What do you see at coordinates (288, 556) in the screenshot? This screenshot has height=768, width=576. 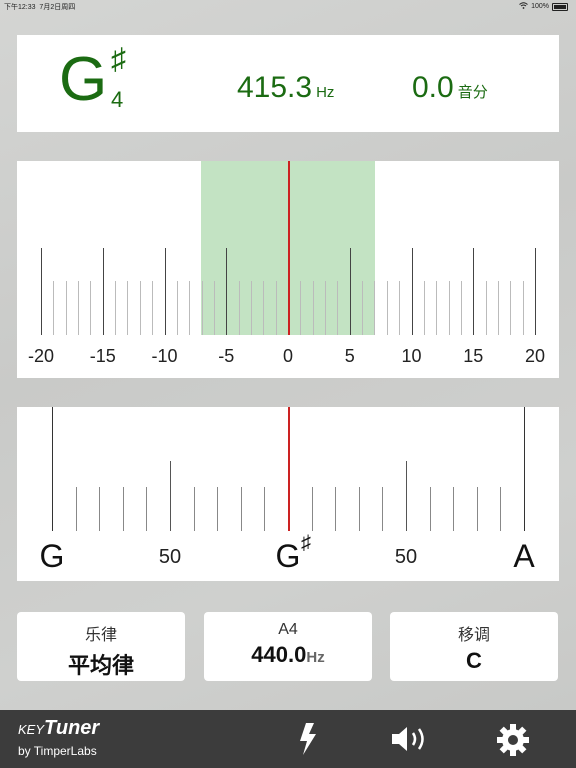 I see `center-note-label: G` at bounding box center [288, 556].